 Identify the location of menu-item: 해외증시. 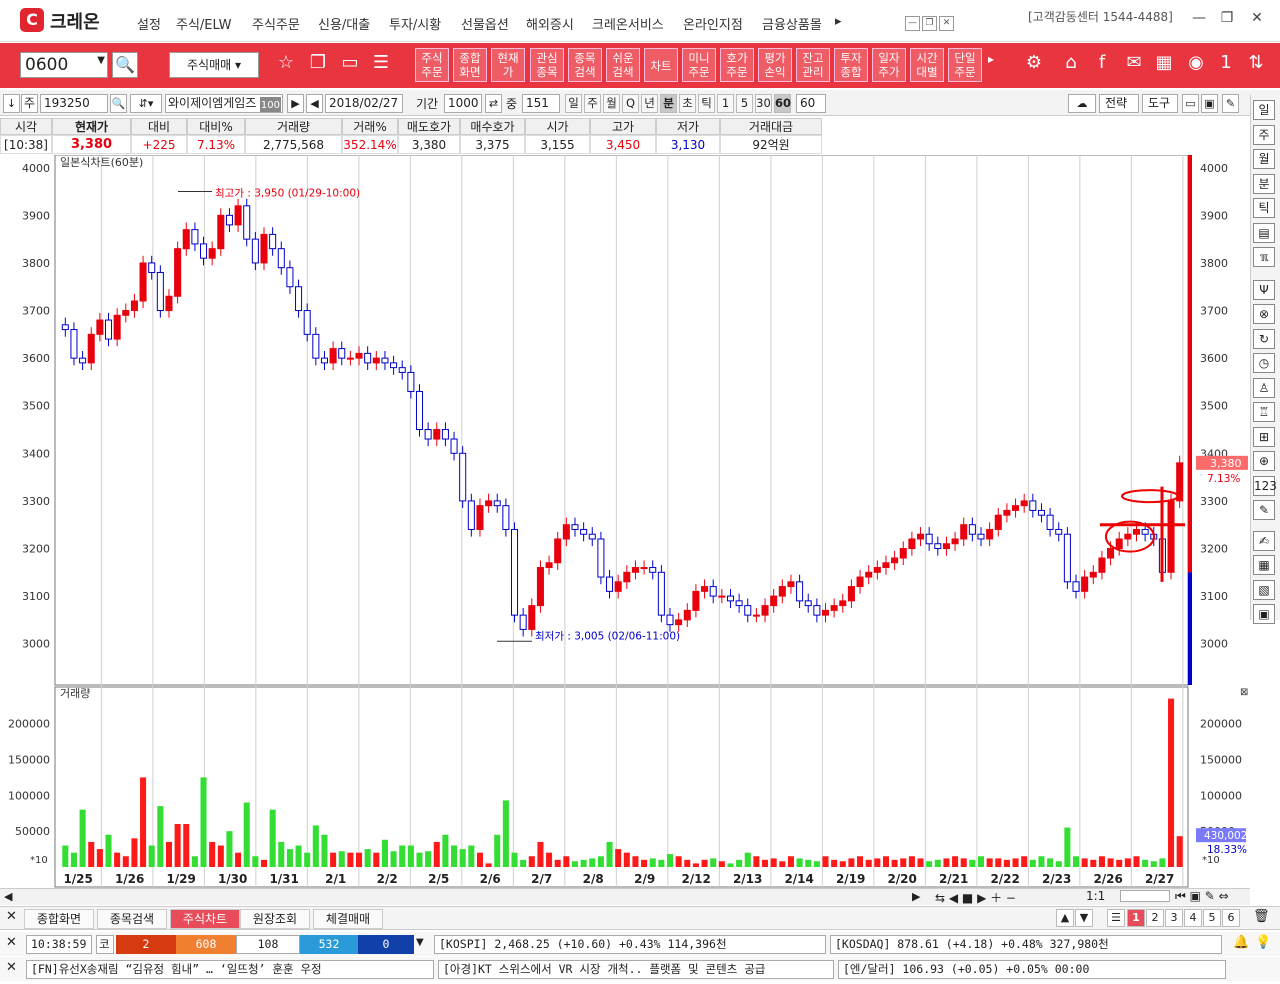
(550, 23).